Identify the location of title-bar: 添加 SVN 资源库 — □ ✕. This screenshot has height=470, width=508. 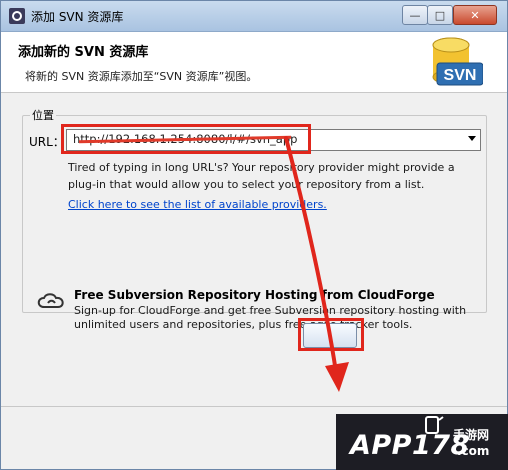
(254, 16).